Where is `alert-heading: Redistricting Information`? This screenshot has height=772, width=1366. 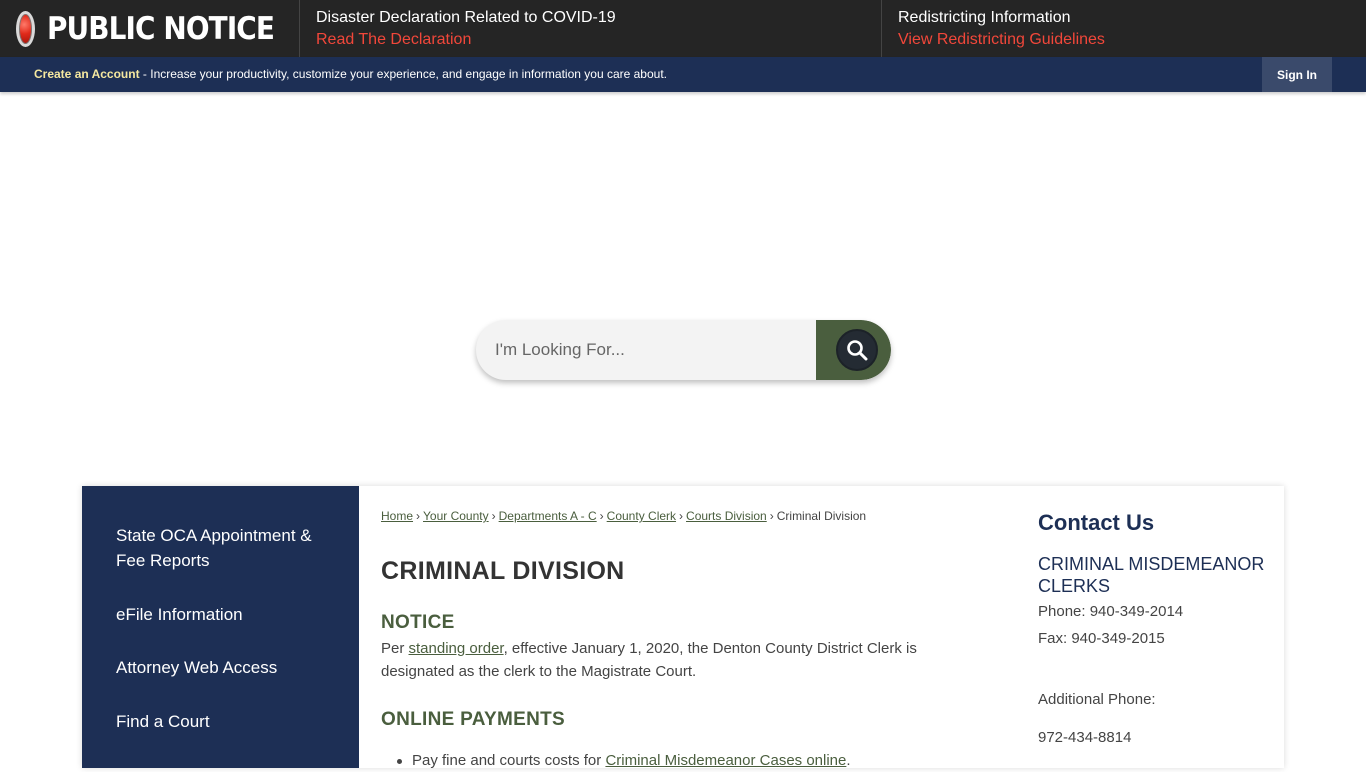 alert-heading: Redistricting Information is located at coordinates (984, 17).